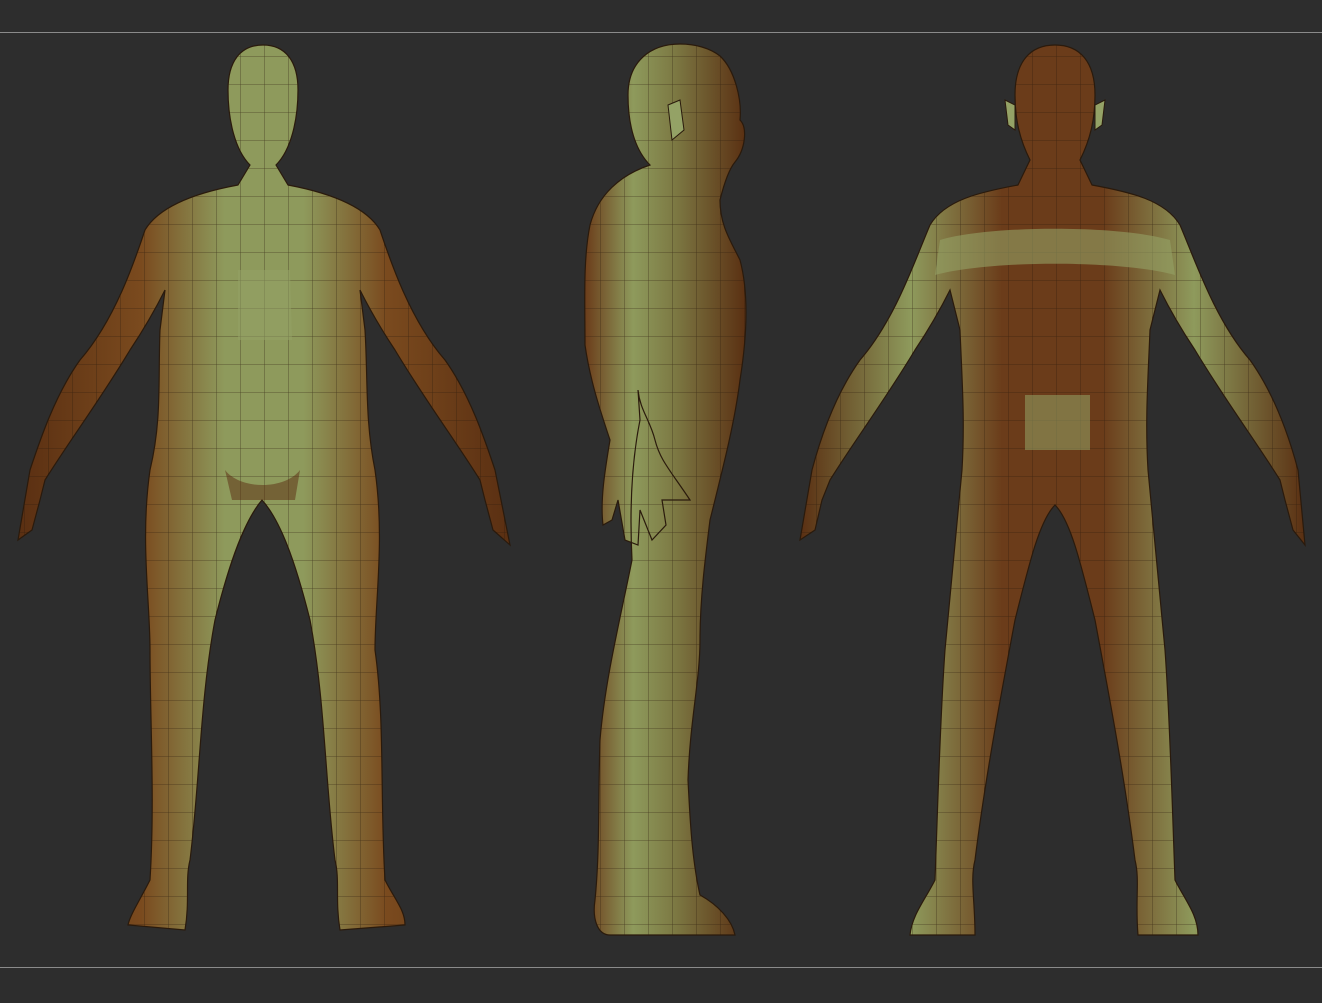 The width and height of the screenshot is (1322, 1003). What do you see at coordinates (1100, 115) in the screenshot?
I see `back-ear-right` at bounding box center [1100, 115].